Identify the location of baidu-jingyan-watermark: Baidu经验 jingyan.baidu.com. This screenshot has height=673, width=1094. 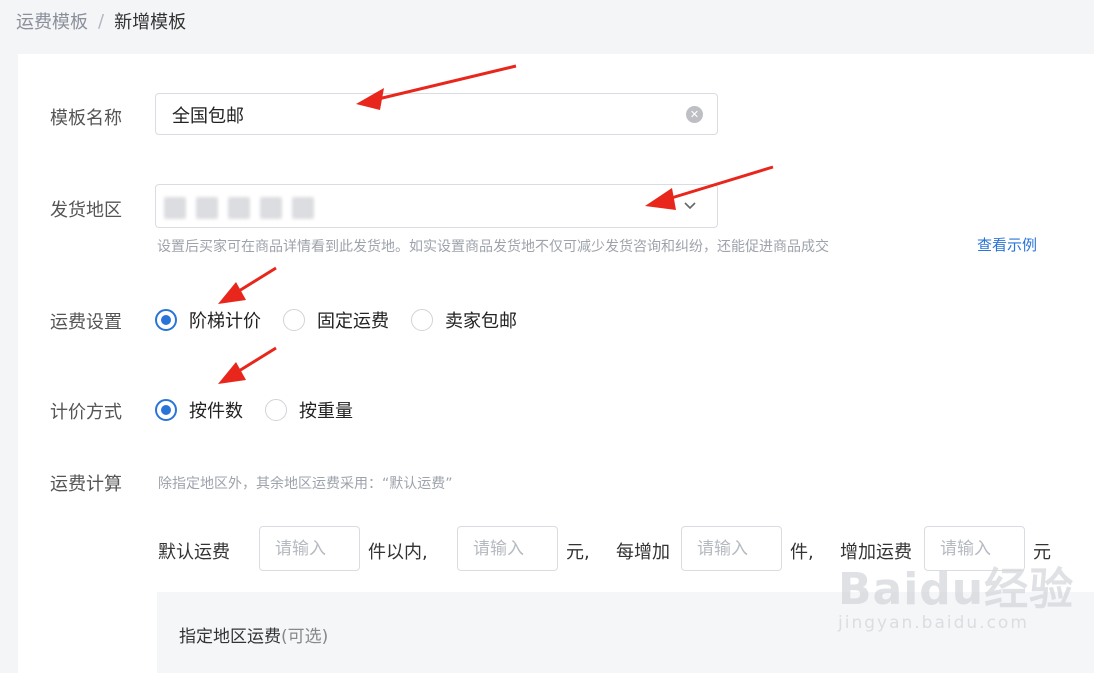
(956, 593).